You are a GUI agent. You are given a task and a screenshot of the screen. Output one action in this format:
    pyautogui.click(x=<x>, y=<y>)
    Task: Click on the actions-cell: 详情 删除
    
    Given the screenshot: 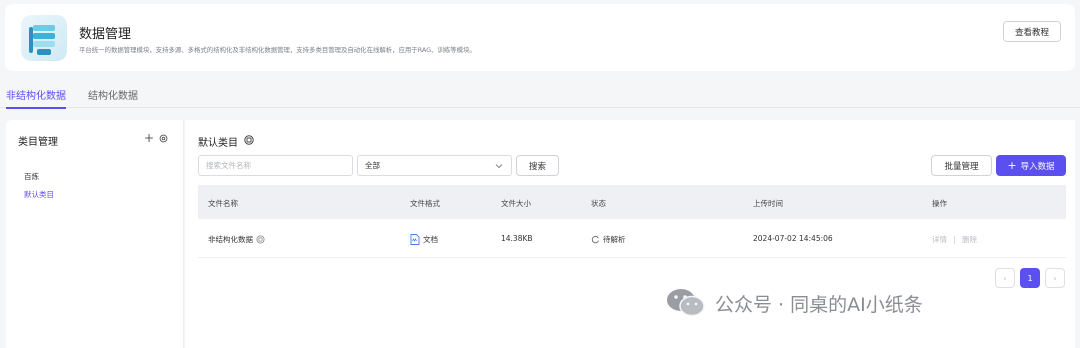 What is the action you would take?
    pyautogui.click(x=954, y=239)
    